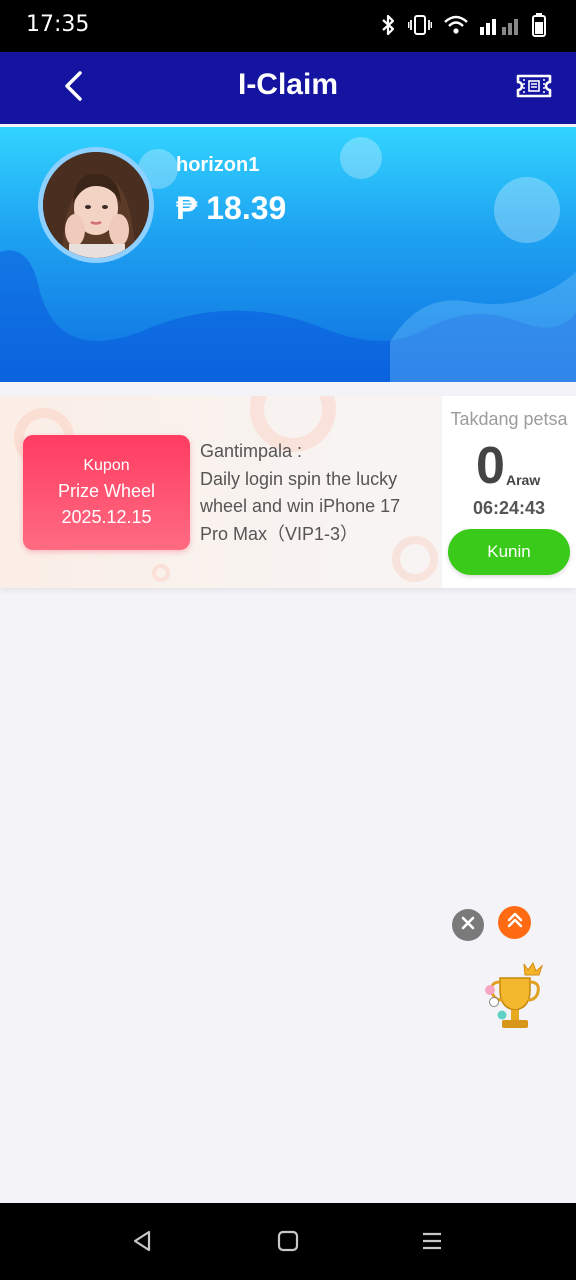 This screenshot has width=576, height=1280. Describe the element at coordinates (490, 466) in the screenshot. I see `days-remaining: 0` at that location.